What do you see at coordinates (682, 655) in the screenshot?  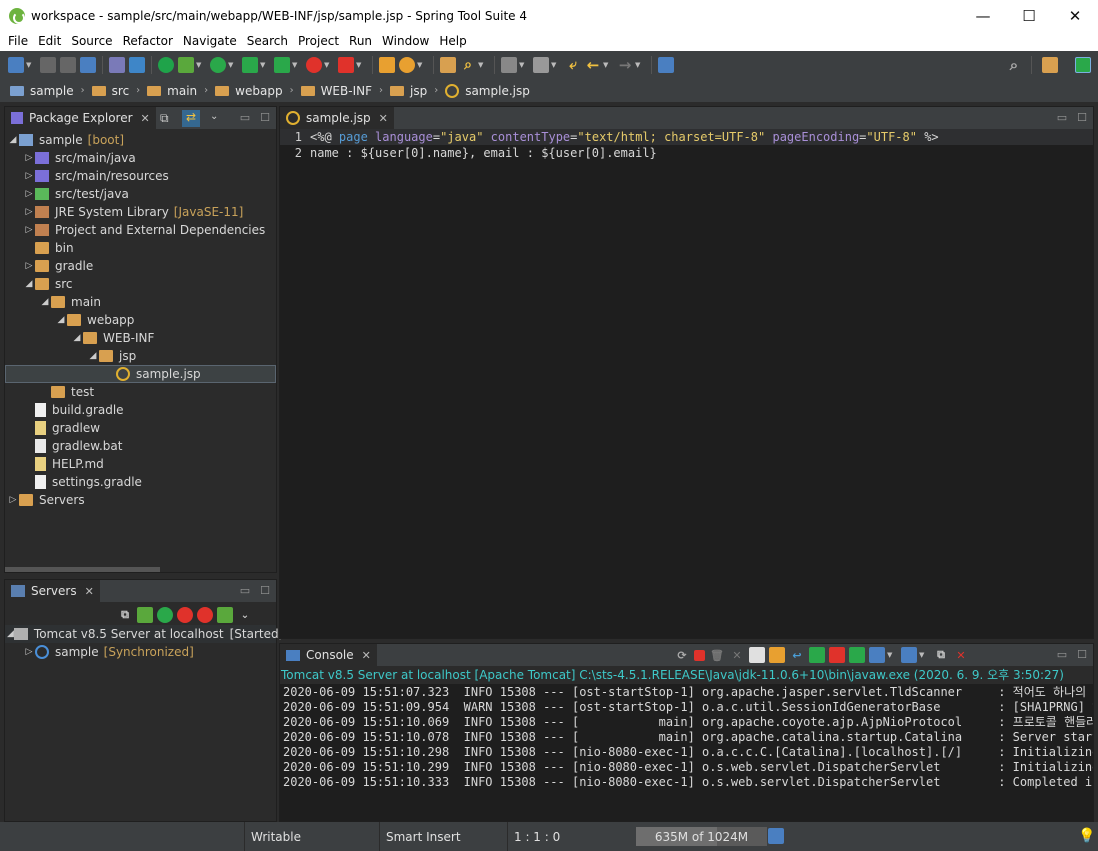 I see `refresh-icon: ⟳` at bounding box center [682, 655].